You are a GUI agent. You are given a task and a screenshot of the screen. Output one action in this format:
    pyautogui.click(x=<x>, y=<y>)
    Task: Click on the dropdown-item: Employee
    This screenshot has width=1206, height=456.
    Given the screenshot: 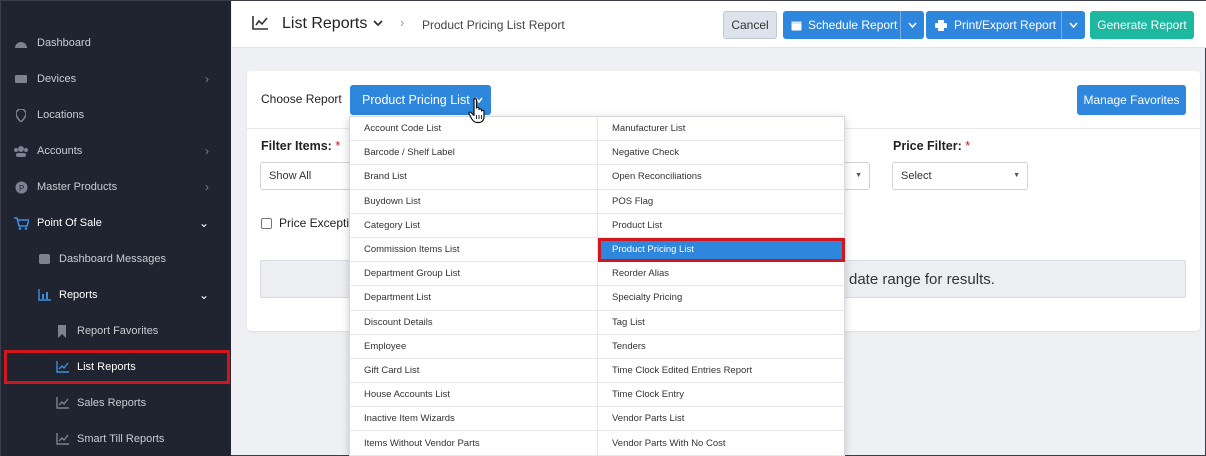 What is the action you would take?
    pyautogui.click(x=474, y=347)
    